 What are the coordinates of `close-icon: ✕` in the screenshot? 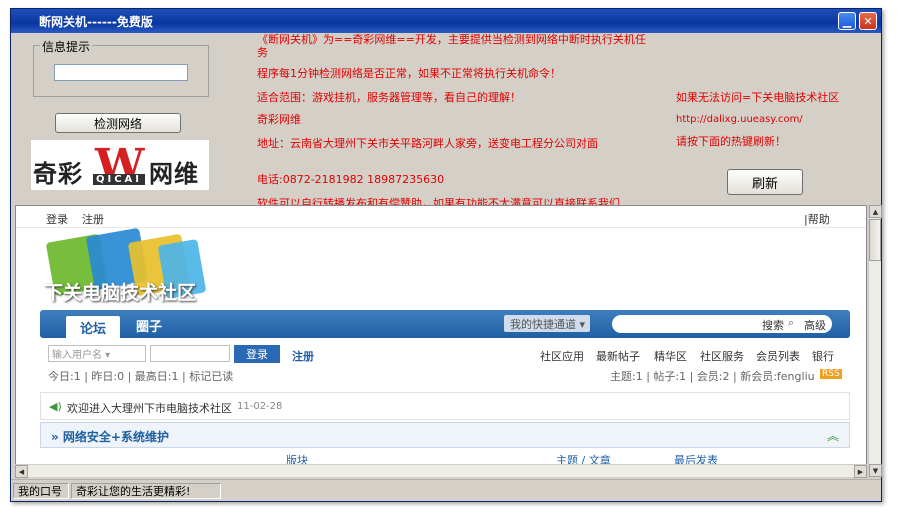 It's located at (868, 21).